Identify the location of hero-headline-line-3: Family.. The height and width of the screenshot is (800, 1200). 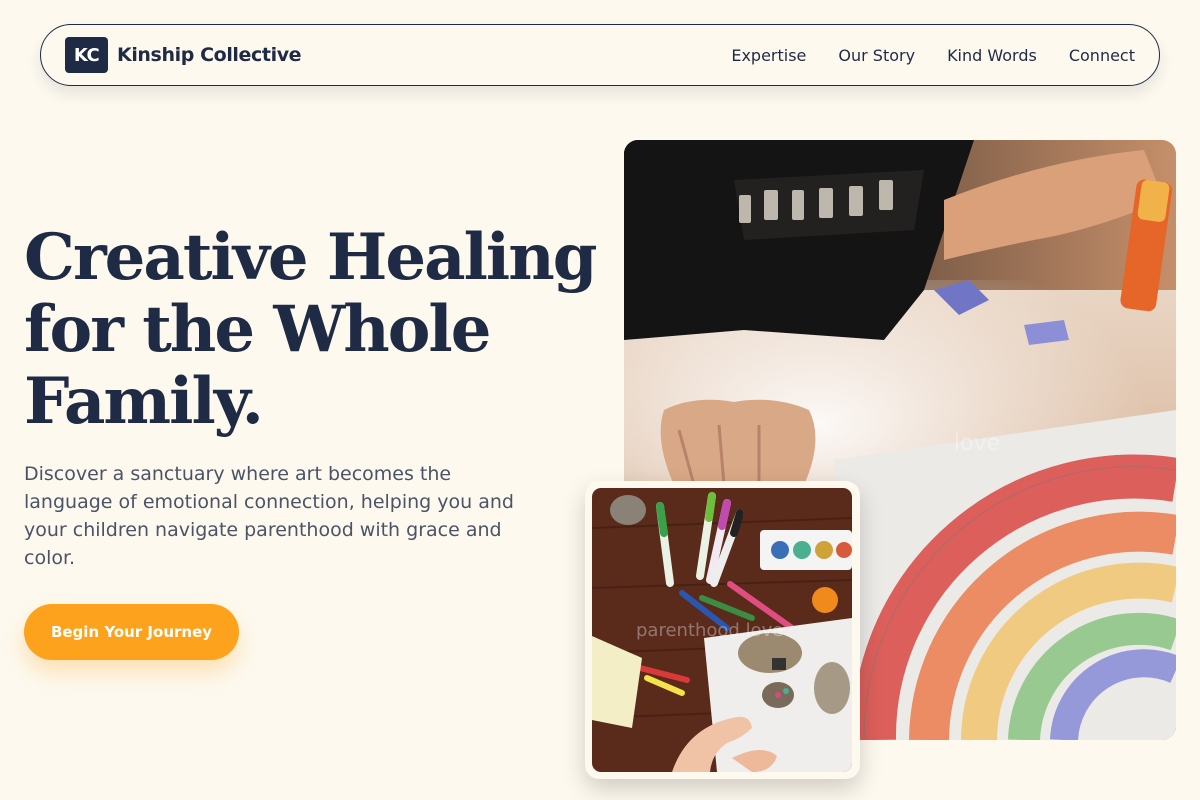
(144, 401).